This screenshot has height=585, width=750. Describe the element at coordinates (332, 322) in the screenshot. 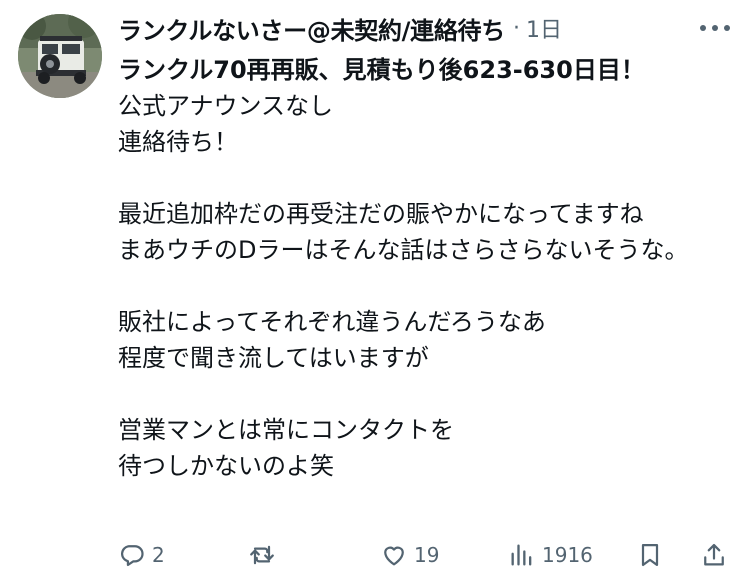

I see `tweet-line: 販社によってそれぞれ違うんだろうなあ` at that location.